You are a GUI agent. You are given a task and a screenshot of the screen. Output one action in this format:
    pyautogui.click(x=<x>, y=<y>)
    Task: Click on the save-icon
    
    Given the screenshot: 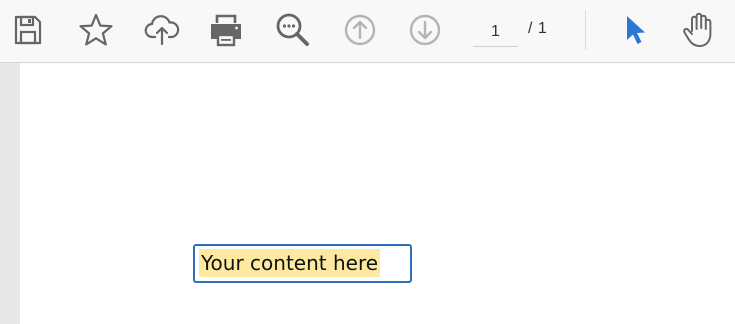 What is the action you would take?
    pyautogui.click(x=28, y=30)
    